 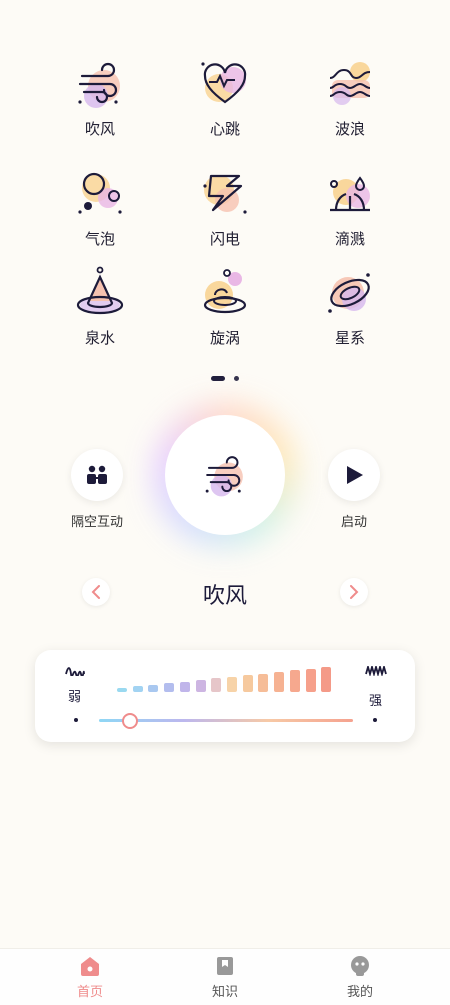 I want to click on remote-interaction-label: 隔空互动, so click(x=96, y=522).